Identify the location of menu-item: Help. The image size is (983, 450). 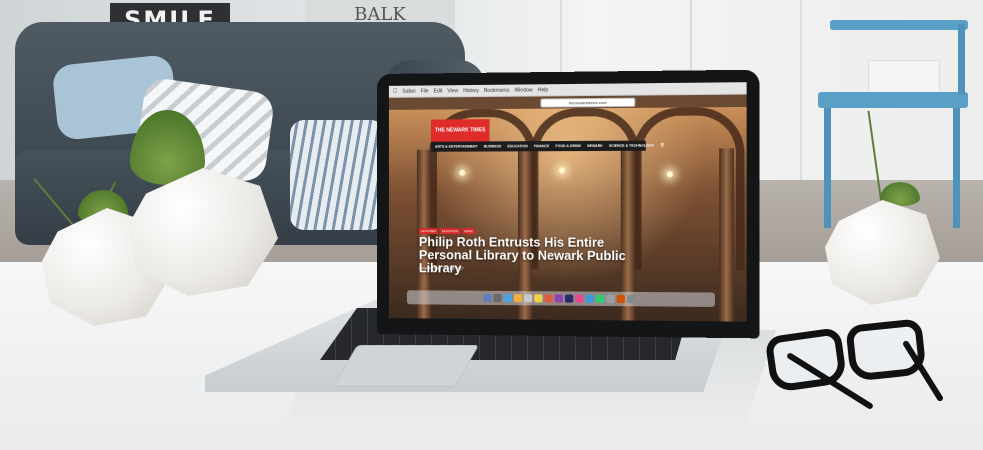
(543, 90).